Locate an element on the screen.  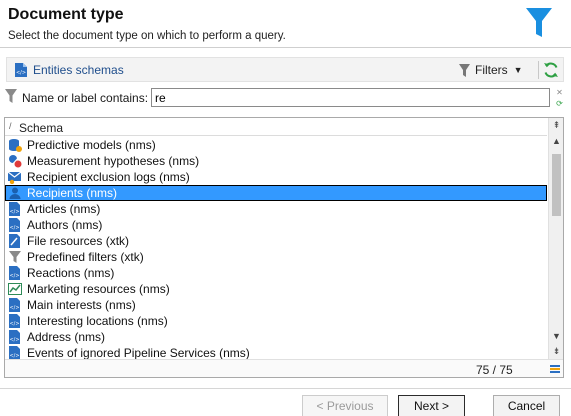
list-item: Recipient exclusion logs (nms) is located at coordinates (276, 177).